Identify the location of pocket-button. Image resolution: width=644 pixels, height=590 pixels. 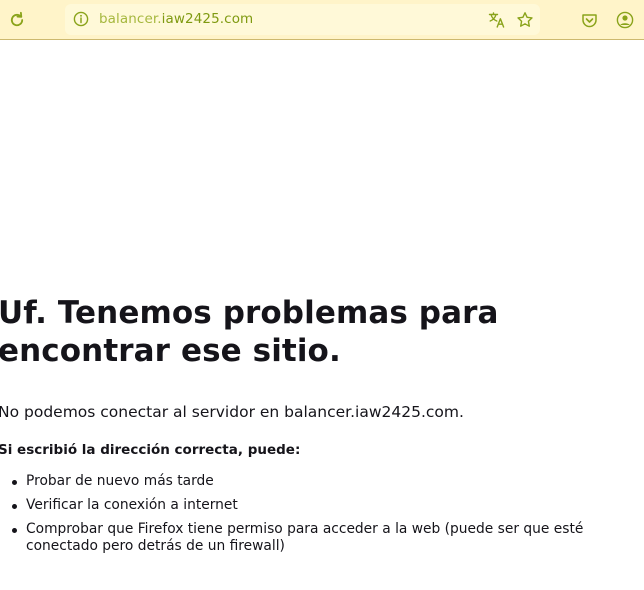
(589, 20).